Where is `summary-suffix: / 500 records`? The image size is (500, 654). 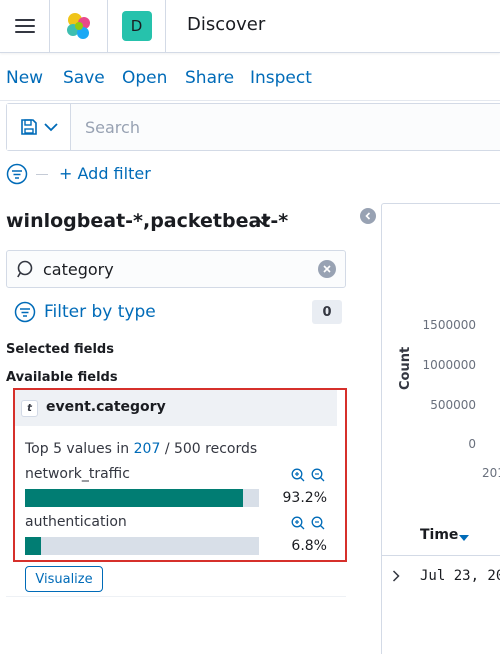
summary-suffix: / 500 records is located at coordinates (209, 449).